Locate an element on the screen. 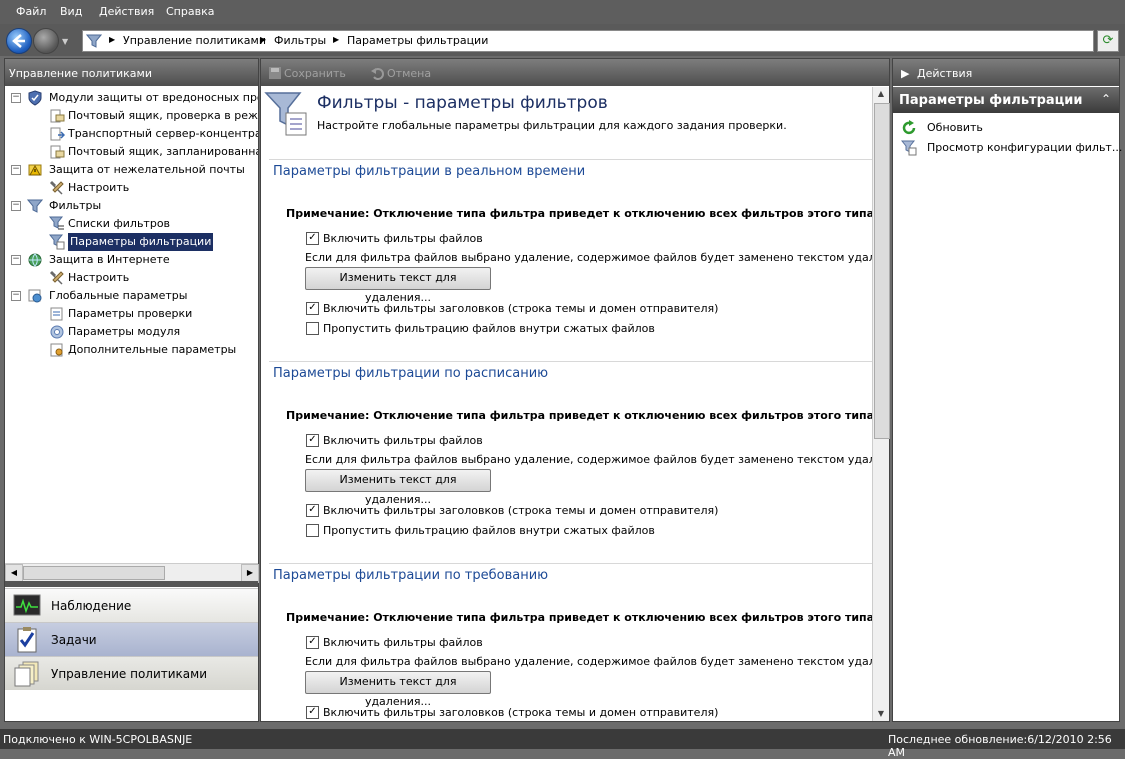  filter-settings-icon is located at coordinates (285, 114).